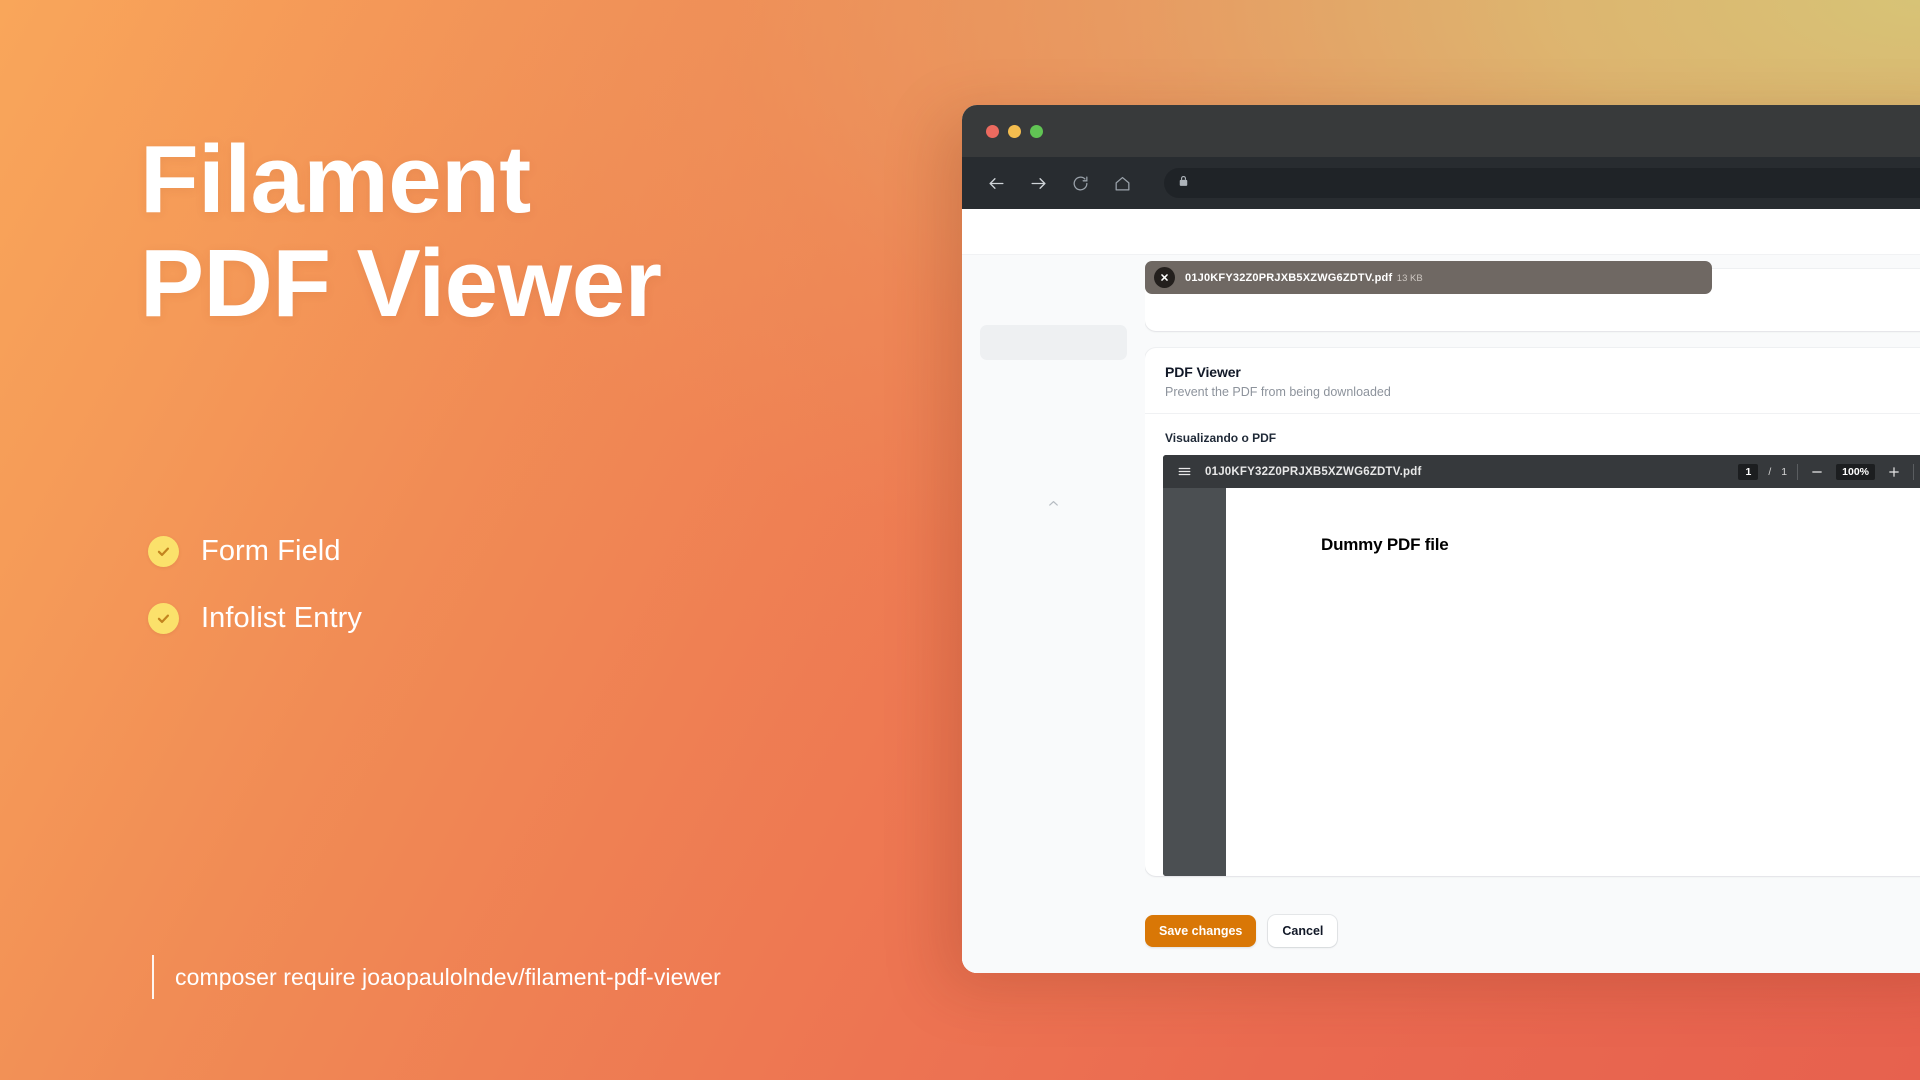  What do you see at coordinates (1203, 372) in the screenshot?
I see `section-title: PDF Viewer` at bounding box center [1203, 372].